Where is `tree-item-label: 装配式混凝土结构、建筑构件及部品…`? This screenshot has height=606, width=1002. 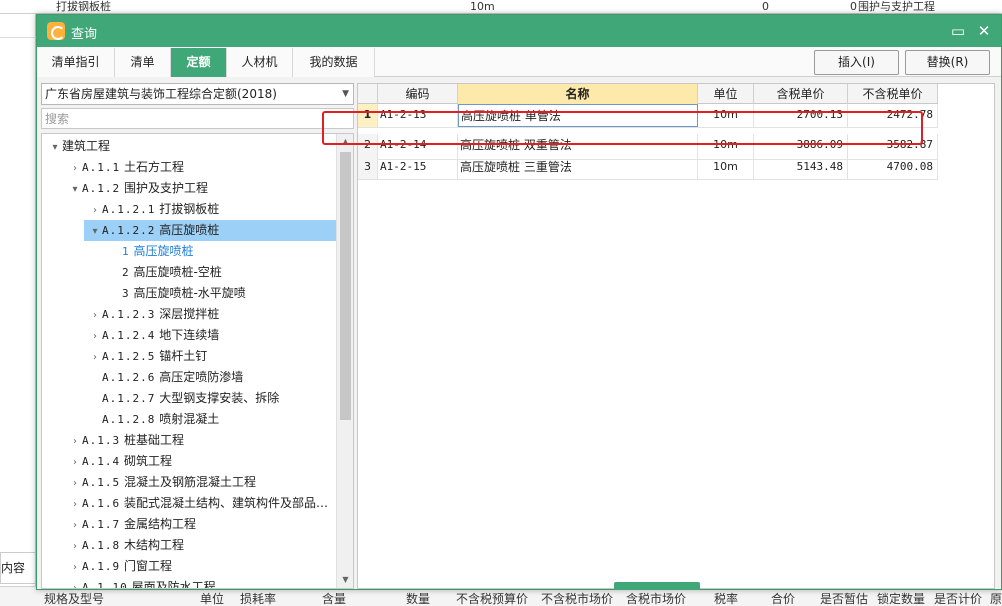
tree-item-label: 装配式混凝土结构、建筑构件及部品… is located at coordinates (225, 503).